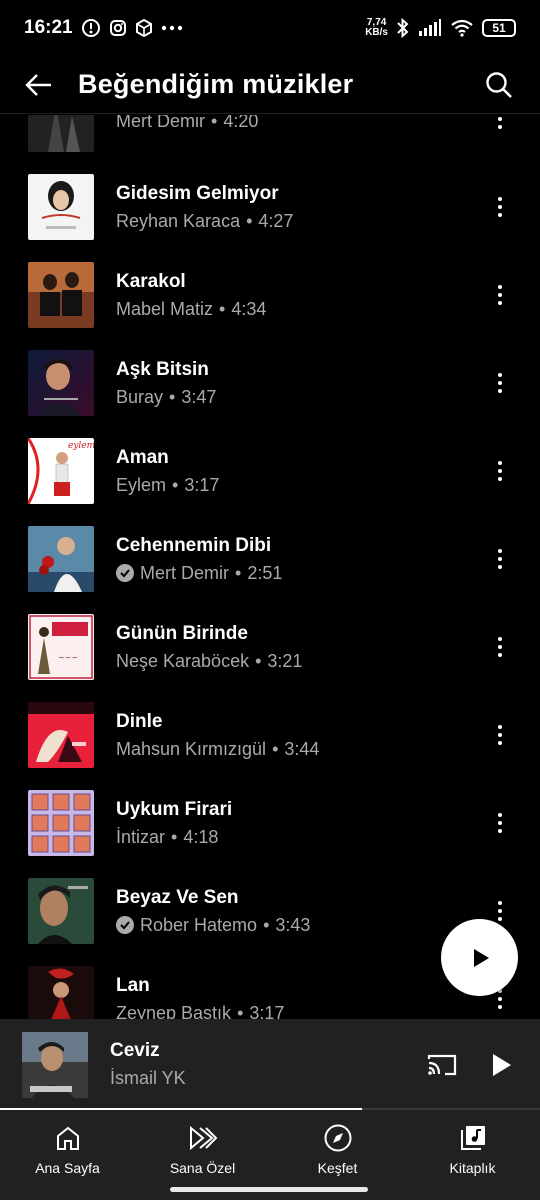 This screenshot has height=1200, width=540. What do you see at coordinates (144, 28) in the screenshot?
I see `box-icon` at bounding box center [144, 28].